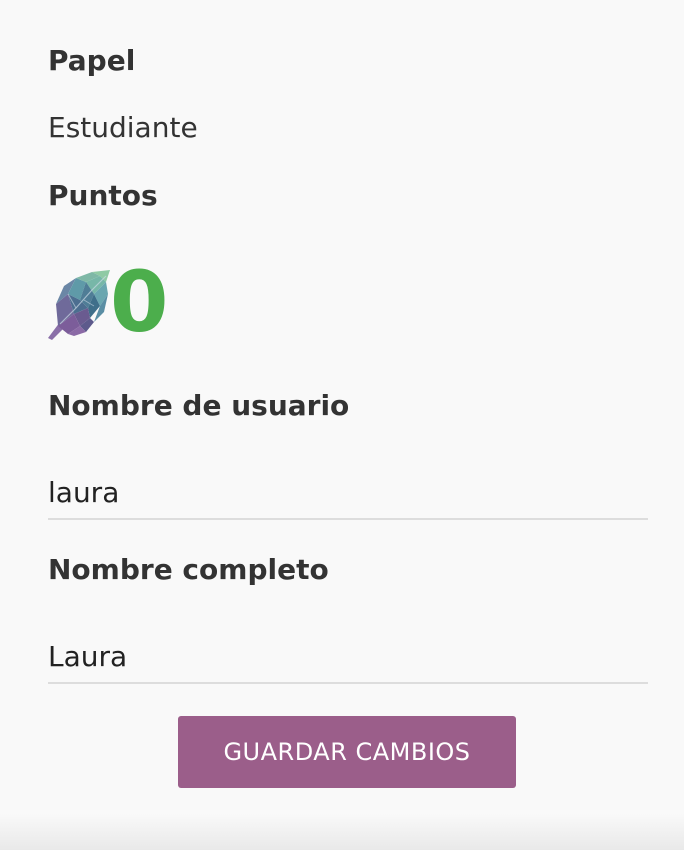 This screenshot has width=684, height=850. Describe the element at coordinates (188, 569) in the screenshot. I see `fullname-label: Nombre completo` at that location.